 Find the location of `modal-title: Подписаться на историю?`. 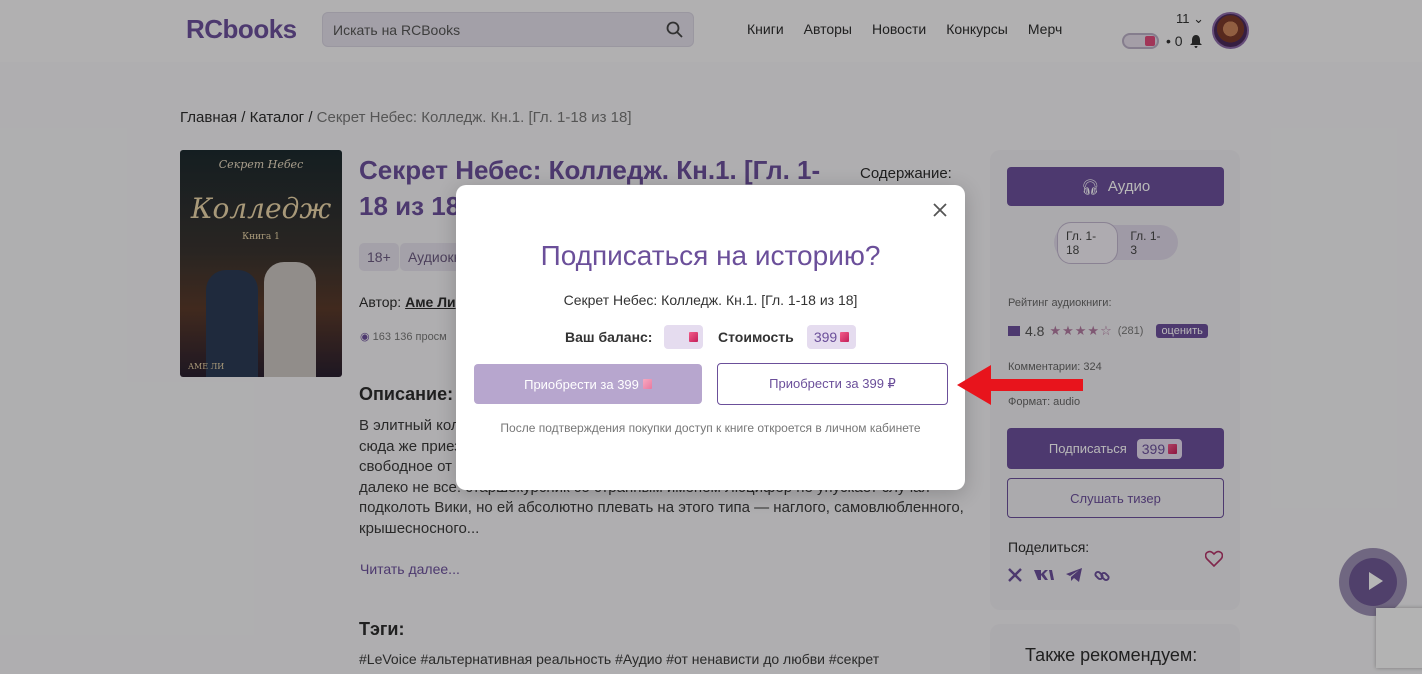

modal-title: Подписаться на историю? is located at coordinates (710, 255).